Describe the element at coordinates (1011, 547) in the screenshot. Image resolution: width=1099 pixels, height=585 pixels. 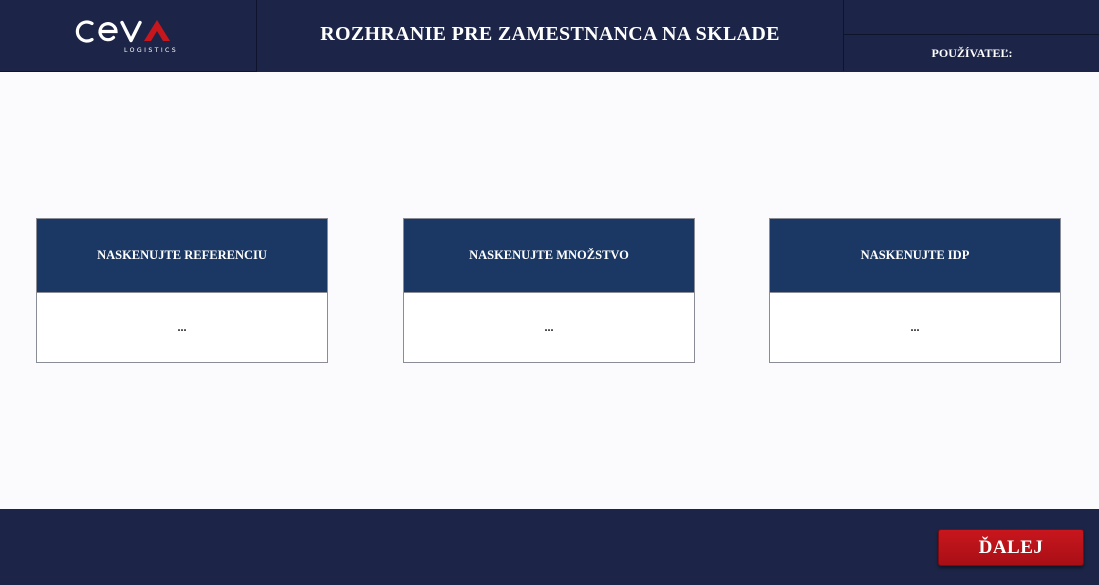
I see `next-button: ĎALEJ` at that location.